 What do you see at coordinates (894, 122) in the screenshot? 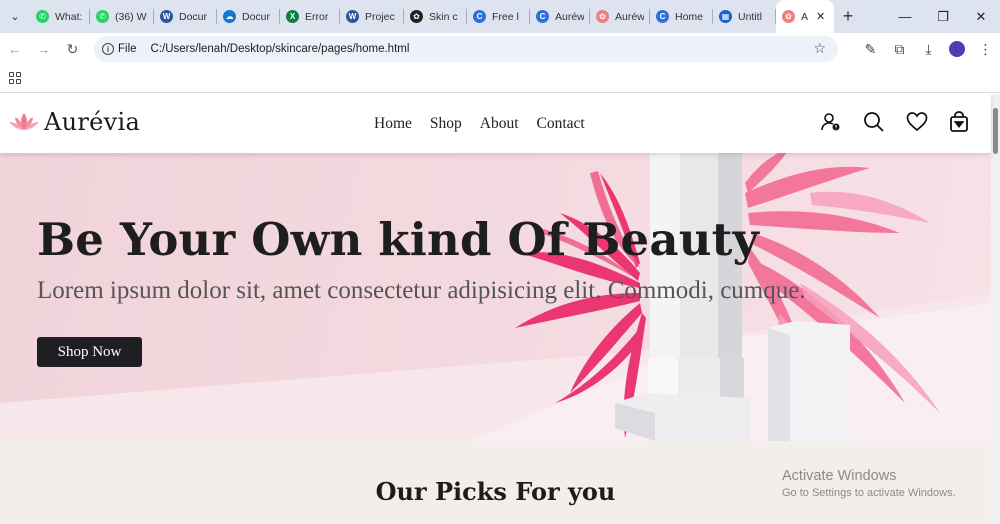
I see `header-icons` at bounding box center [894, 122].